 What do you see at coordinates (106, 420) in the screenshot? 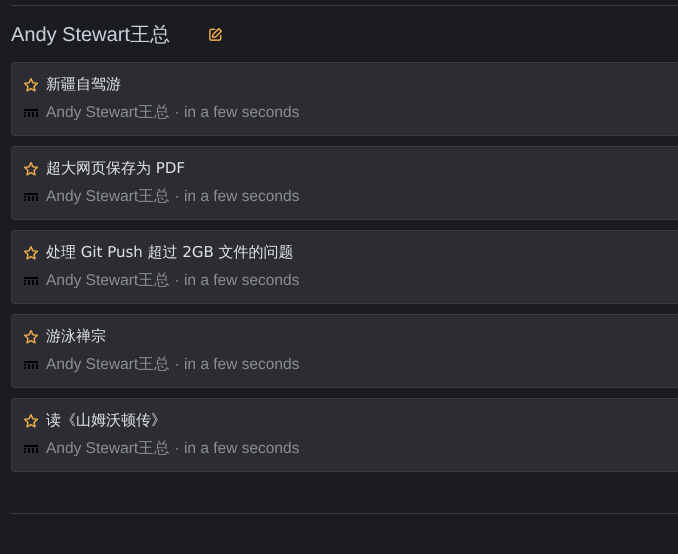
I see `note-title: 读《山姆沃顿传》` at bounding box center [106, 420].